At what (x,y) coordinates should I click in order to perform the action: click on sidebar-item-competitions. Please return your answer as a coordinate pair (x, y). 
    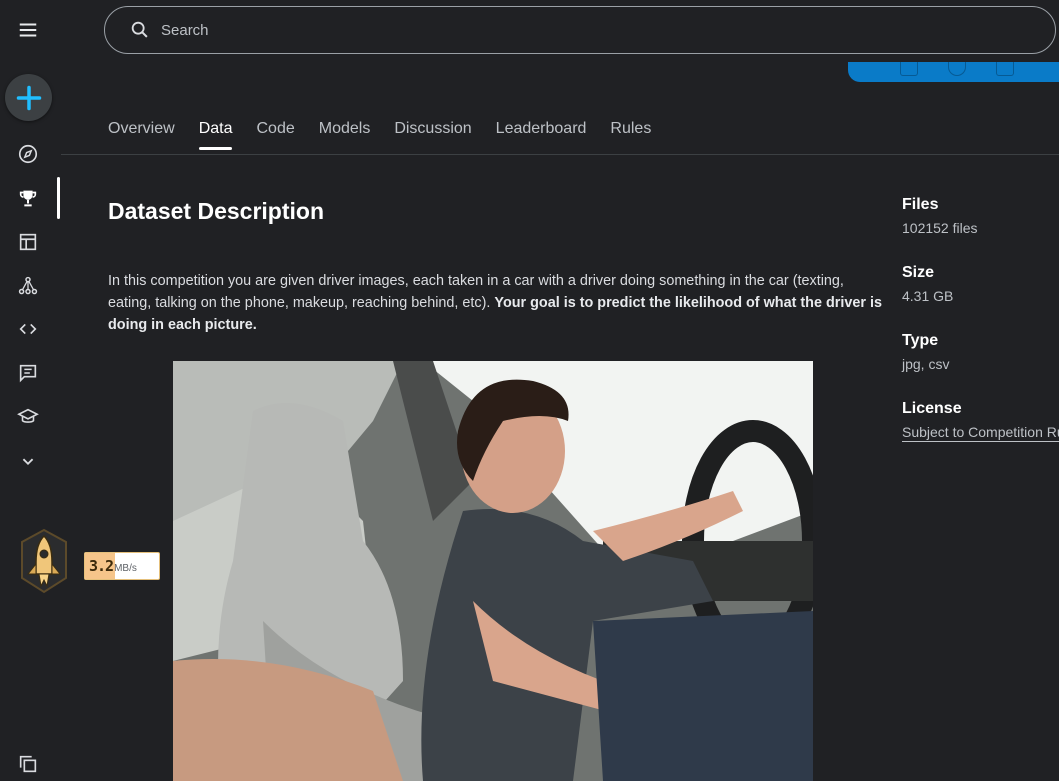
    Looking at the image, I should click on (28, 198).